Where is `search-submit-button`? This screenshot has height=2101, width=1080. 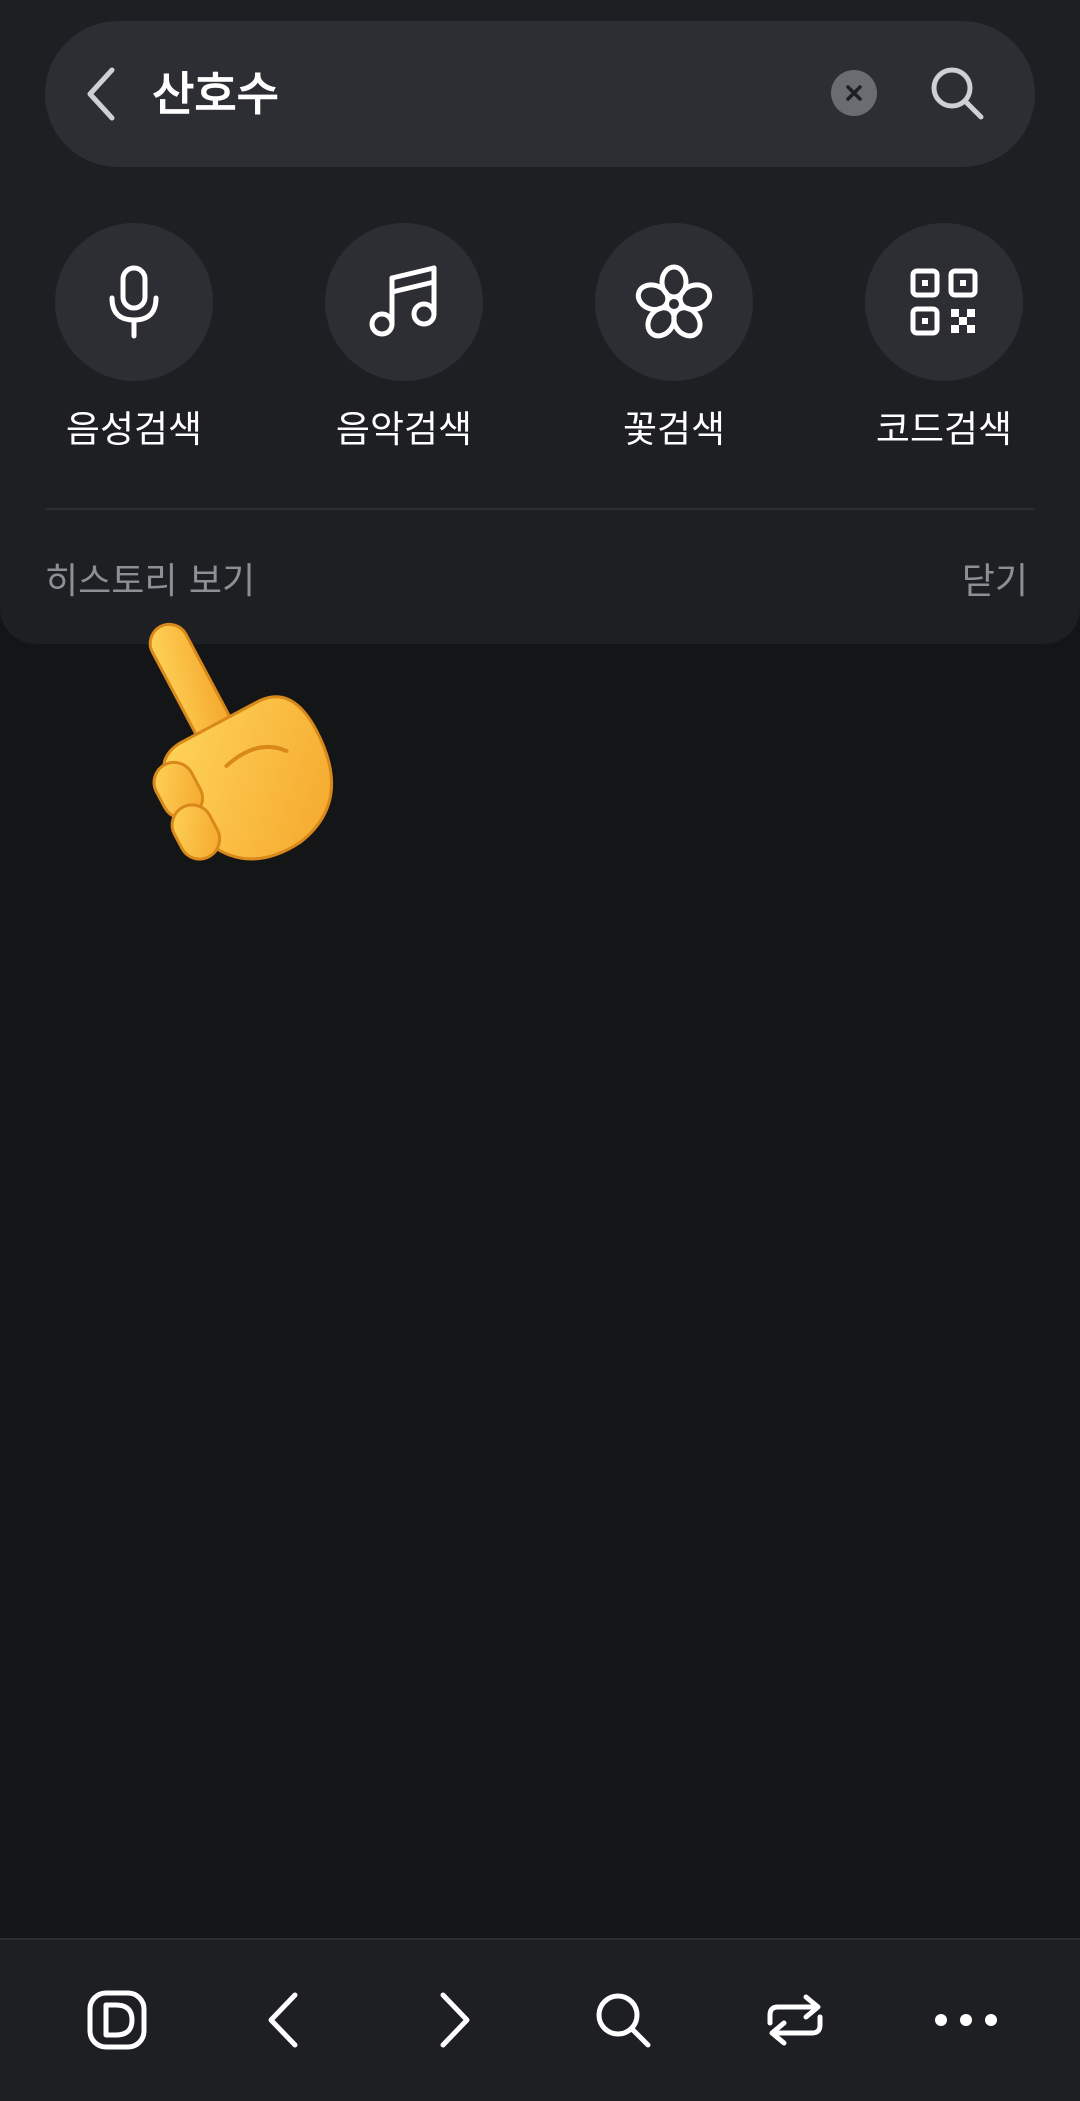 search-submit-button is located at coordinates (957, 93).